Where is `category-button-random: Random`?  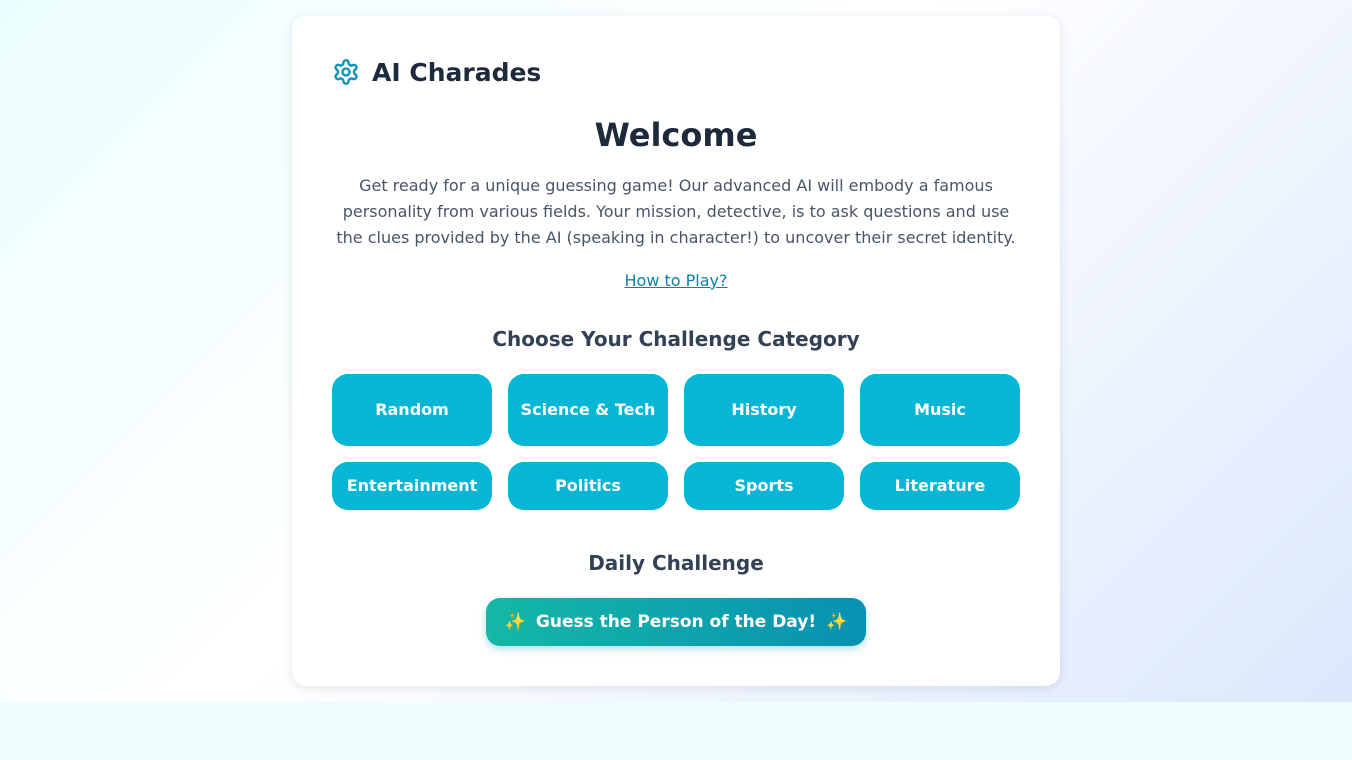
category-button-random: Random is located at coordinates (412, 410).